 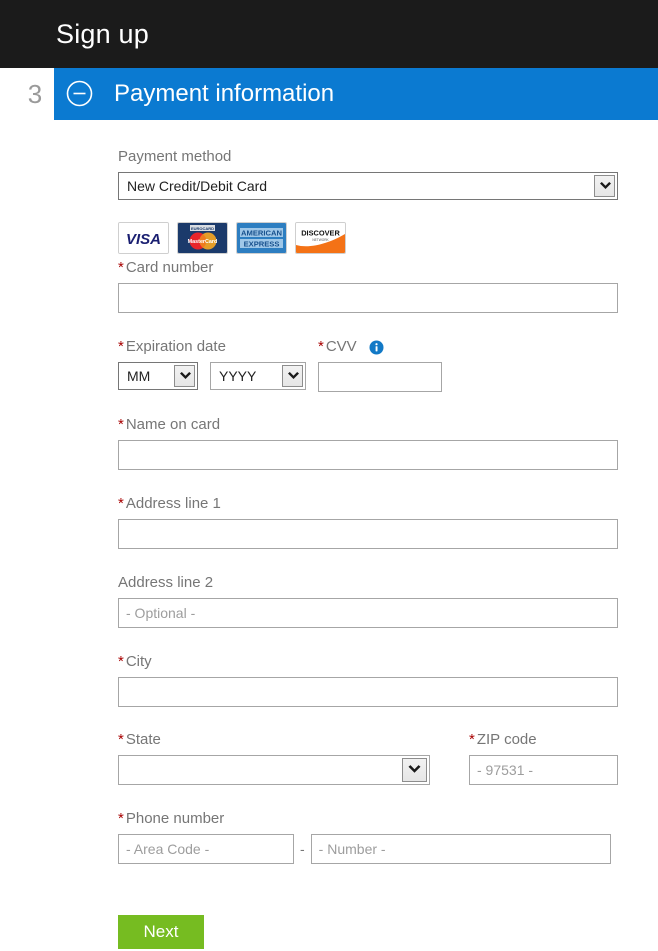 What do you see at coordinates (143, 739) in the screenshot?
I see `state-label-text: State` at bounding box center [143, 739].